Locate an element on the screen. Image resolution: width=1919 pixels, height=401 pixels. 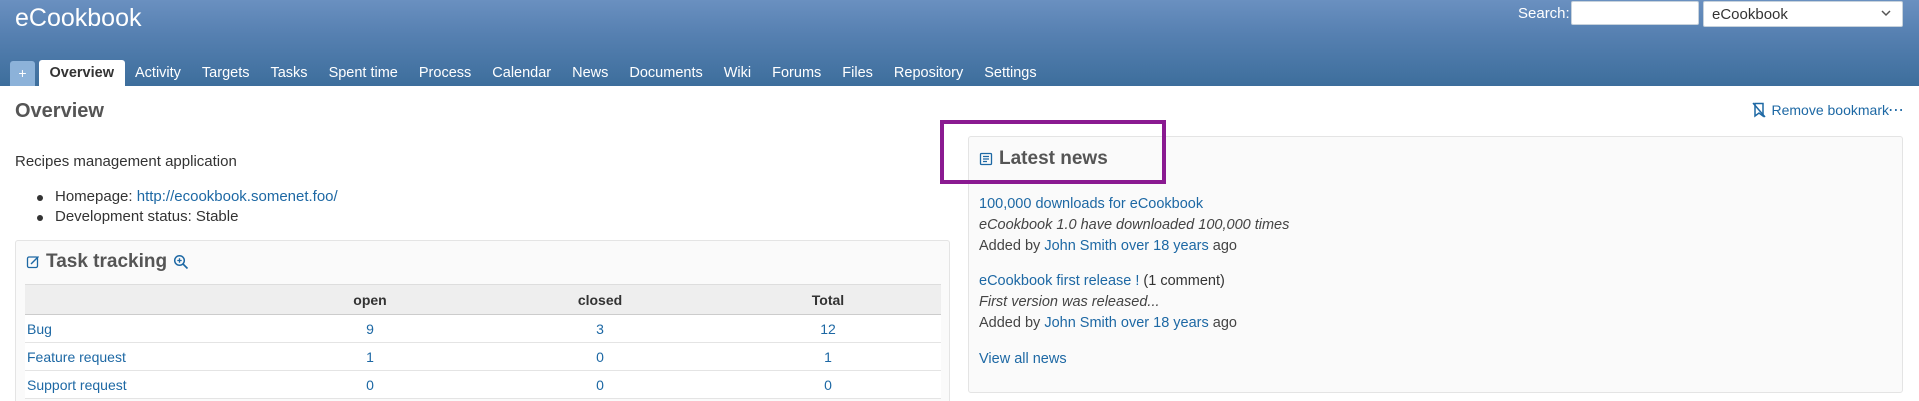
task-tracking-title: Task tracking is located at coordinates (107, 261).